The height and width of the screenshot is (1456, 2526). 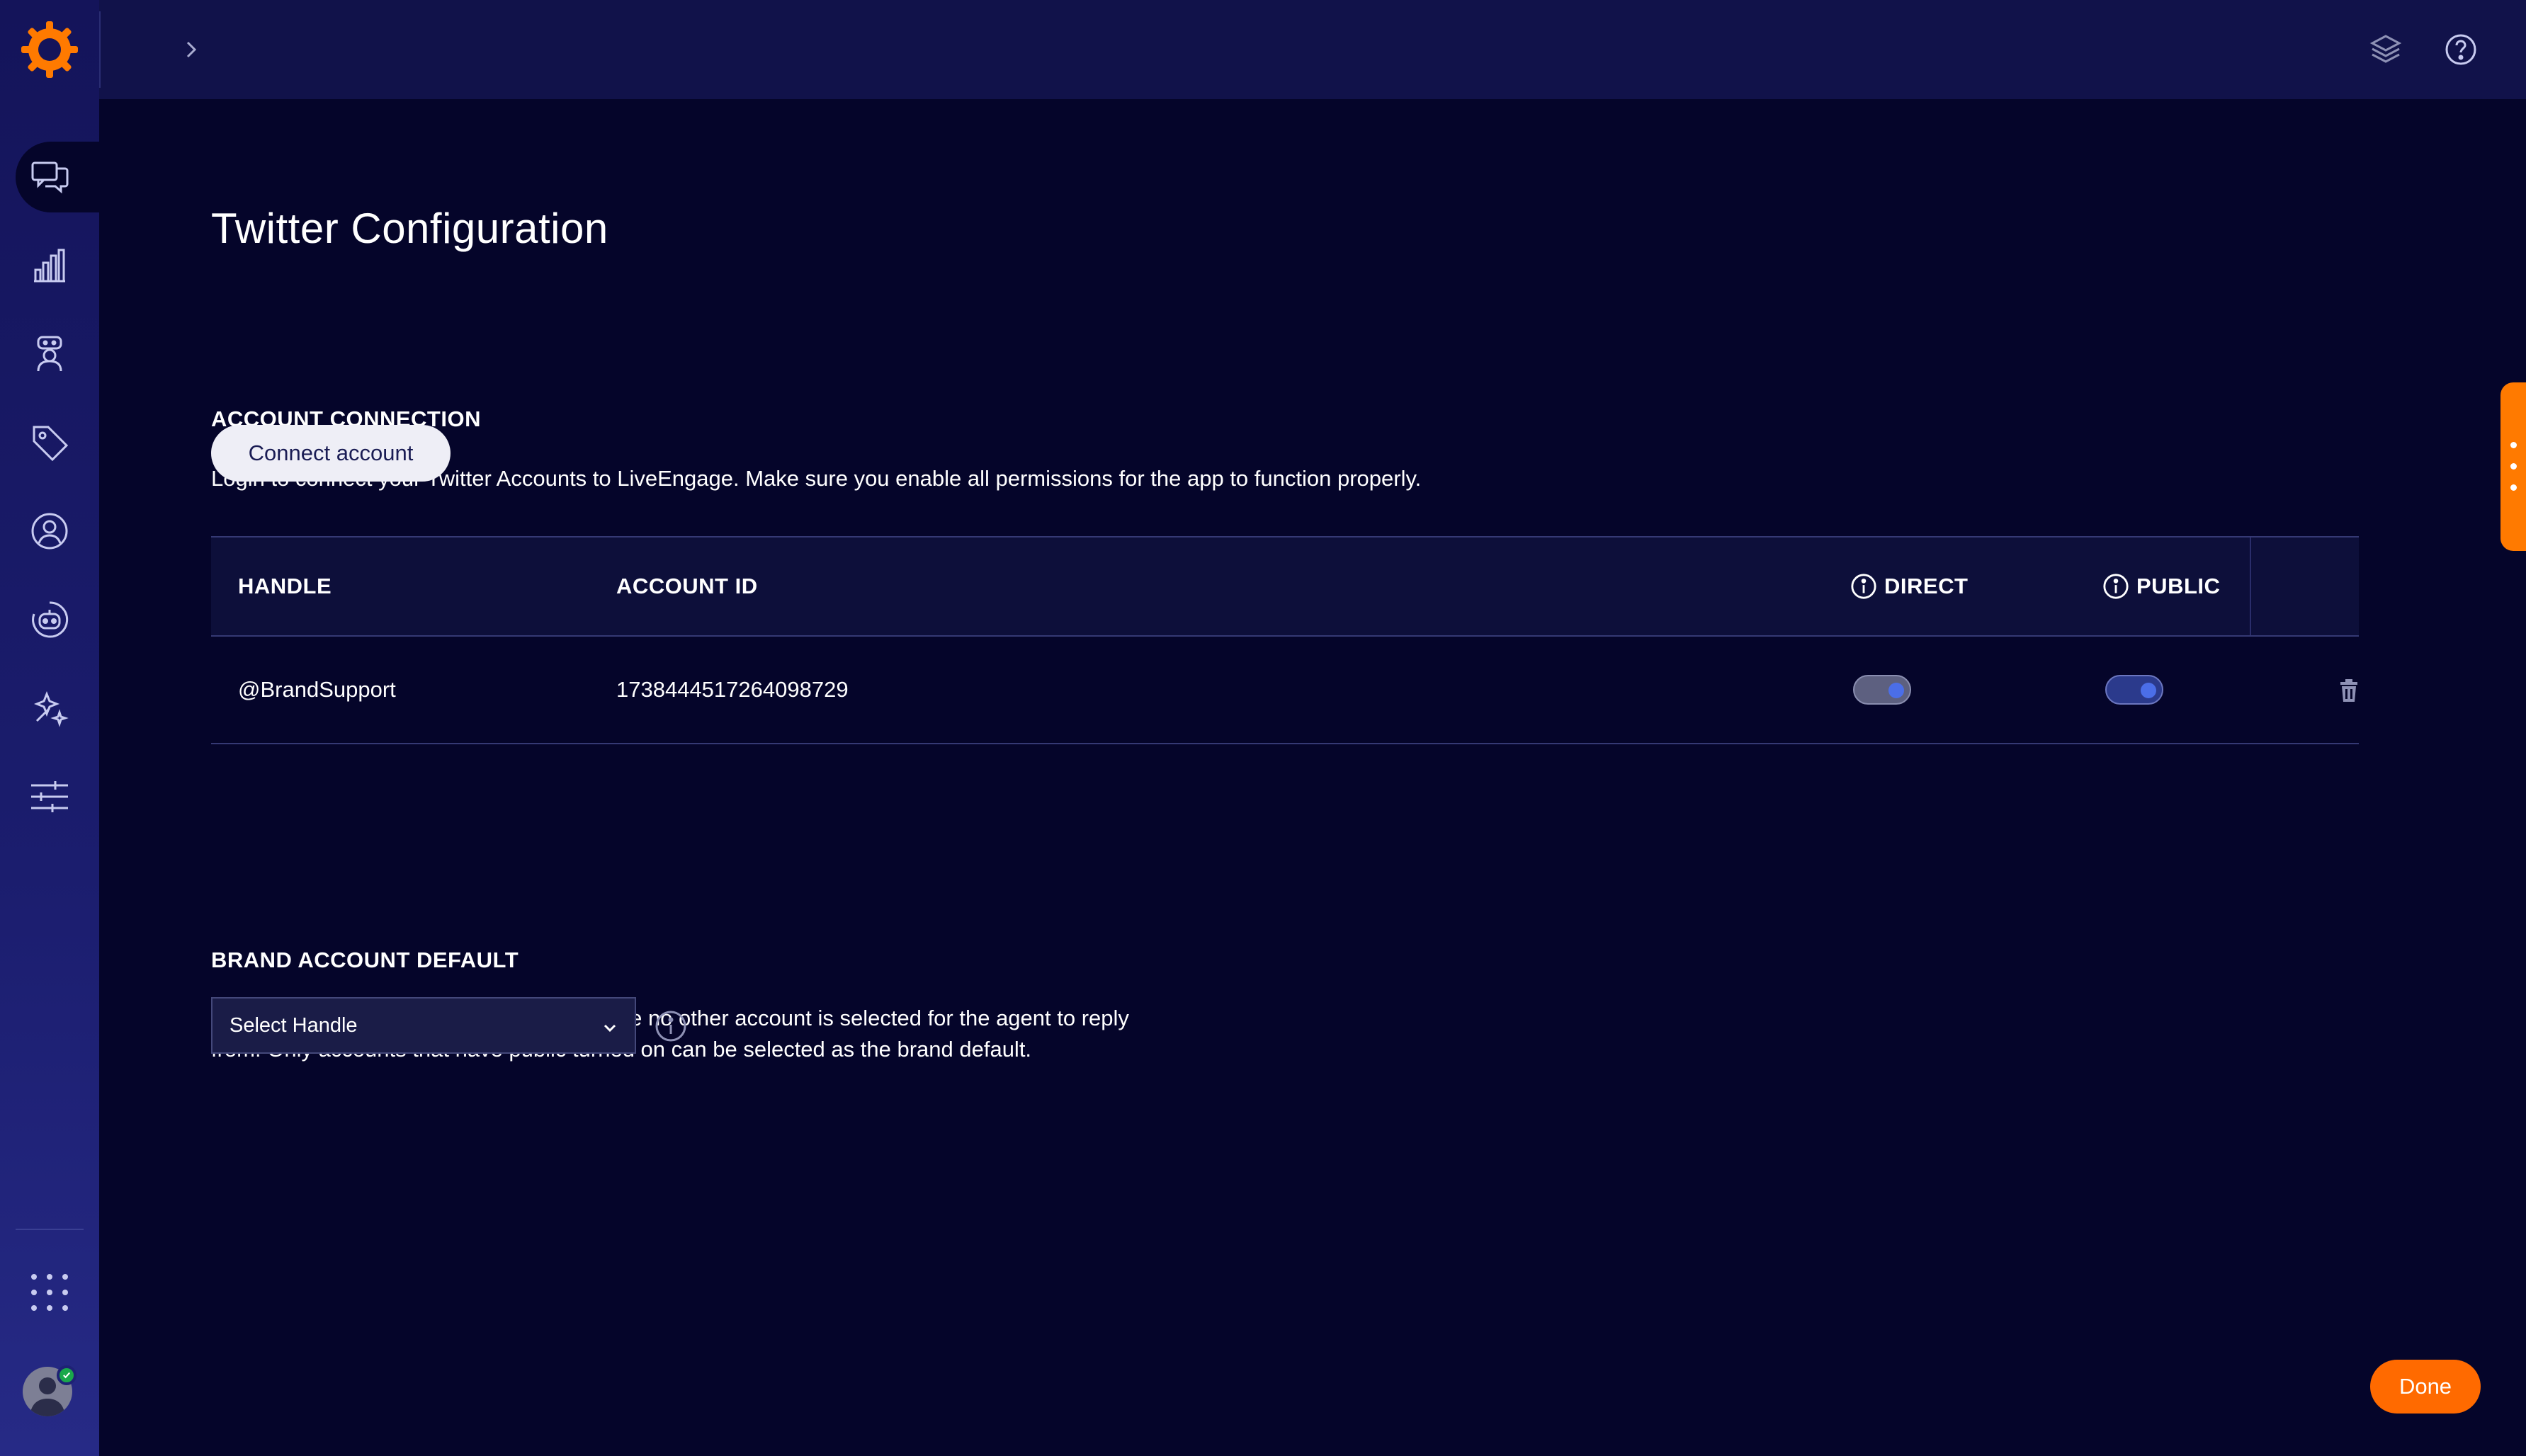 I want to click on sidebar-item-conversations, so click(x=49, y=178).